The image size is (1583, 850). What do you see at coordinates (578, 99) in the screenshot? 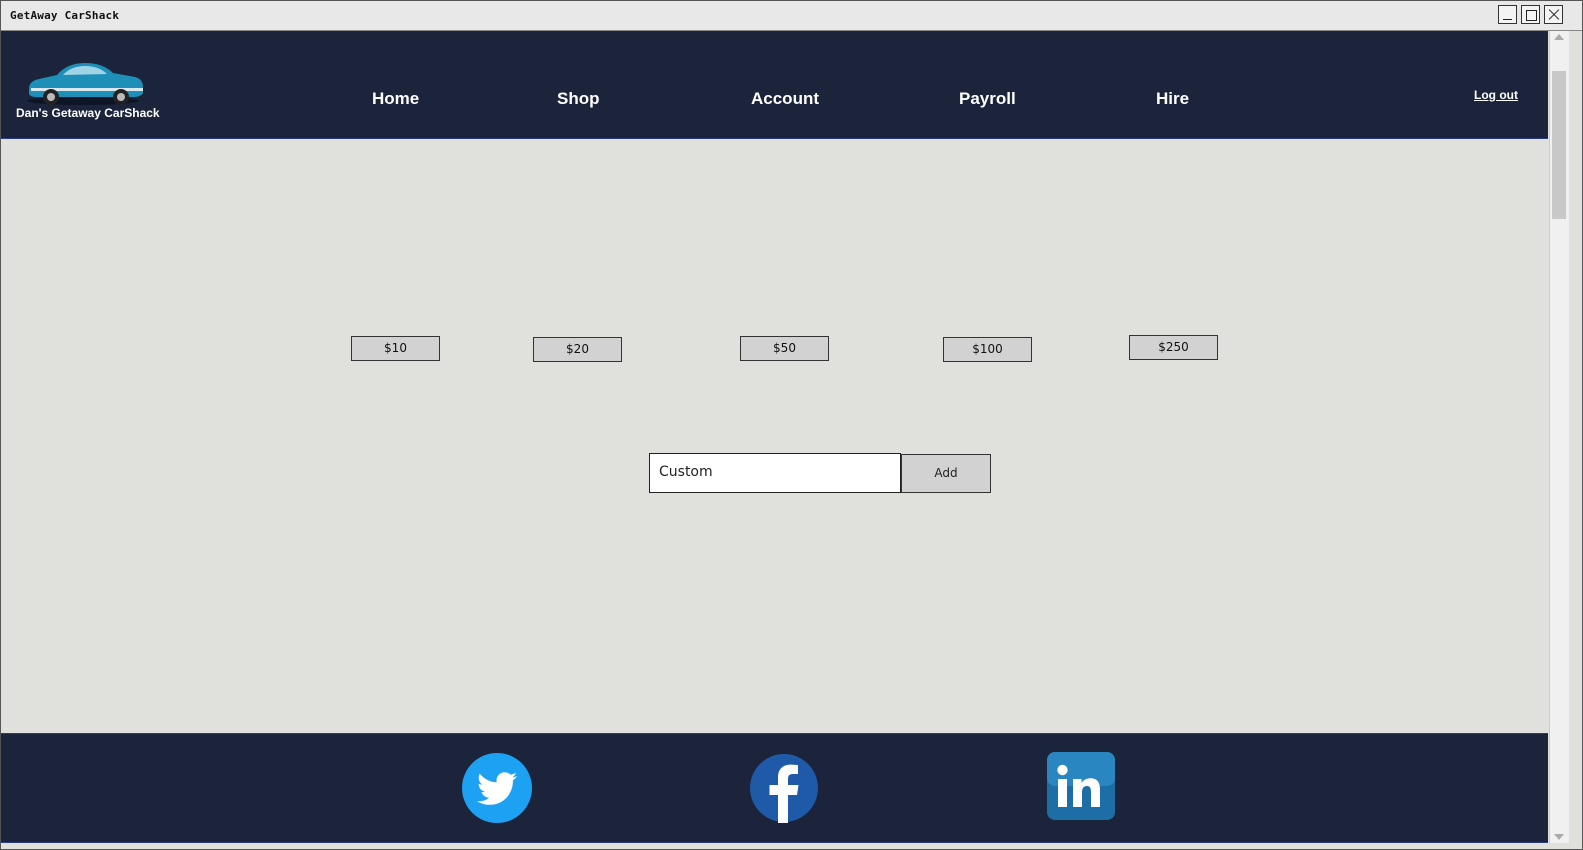
I see `nav-shop: Shop` at bounding box center [578, 99].